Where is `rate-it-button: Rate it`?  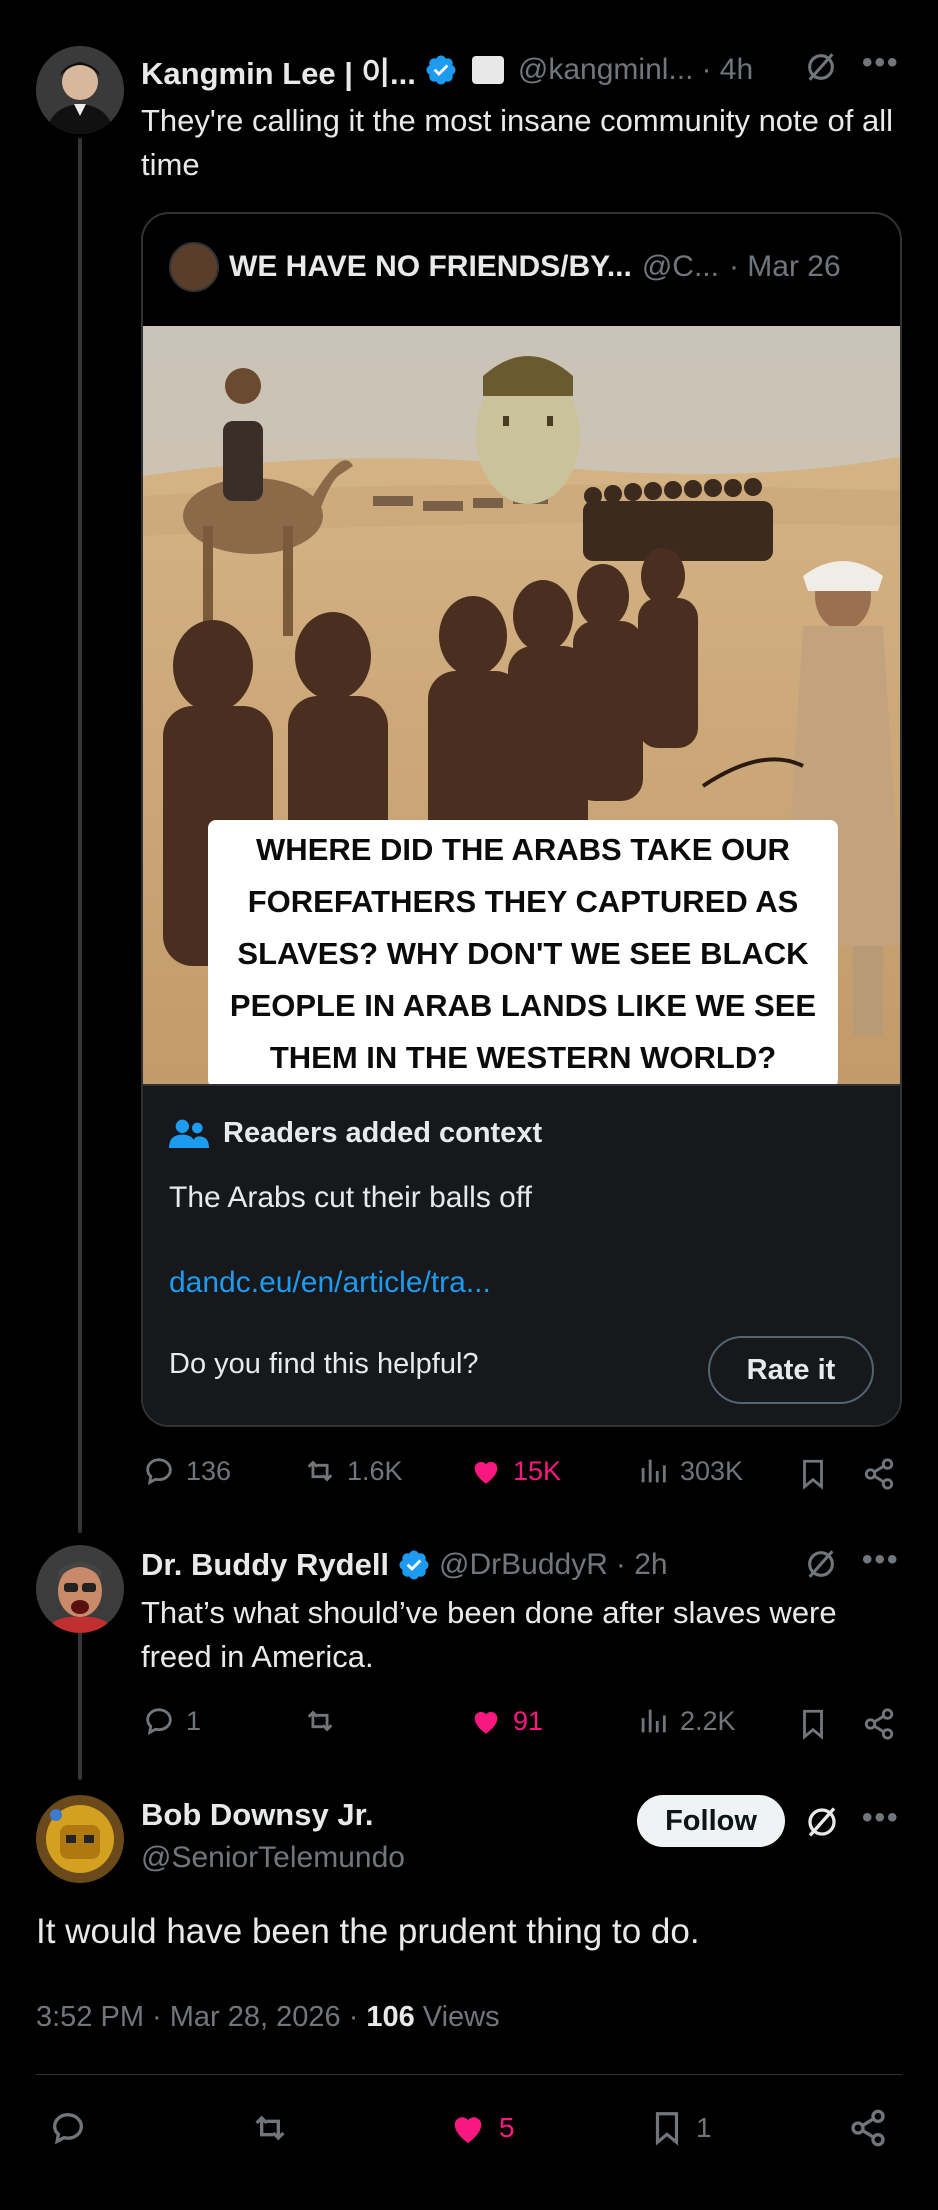
rate-it-button: Rate it is located at coordinates (791, 1370).